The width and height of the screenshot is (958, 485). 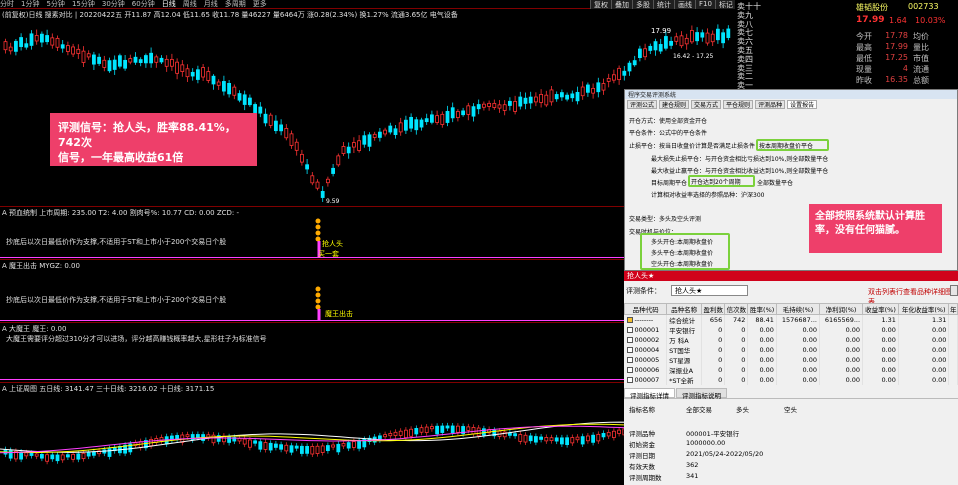 I want to click on column-header: 收益率(%), so click(x=880, y=309).